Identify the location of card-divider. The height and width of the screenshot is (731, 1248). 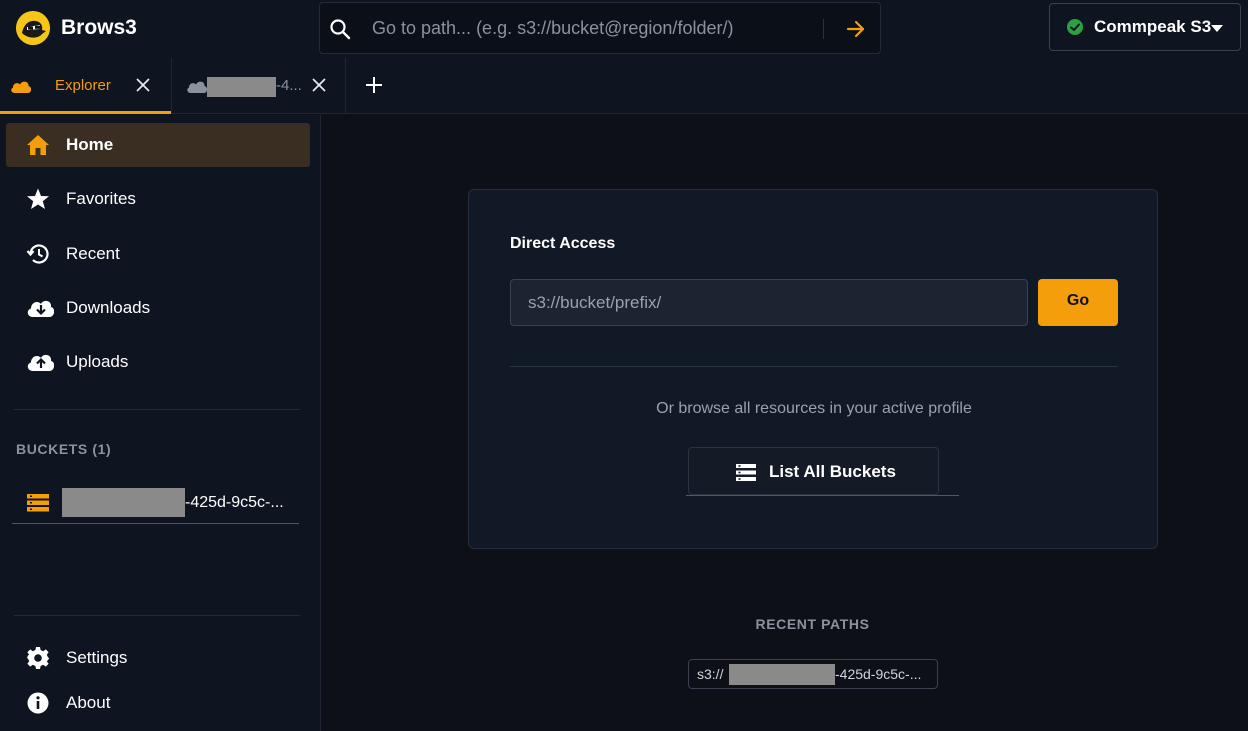
(814, 366).